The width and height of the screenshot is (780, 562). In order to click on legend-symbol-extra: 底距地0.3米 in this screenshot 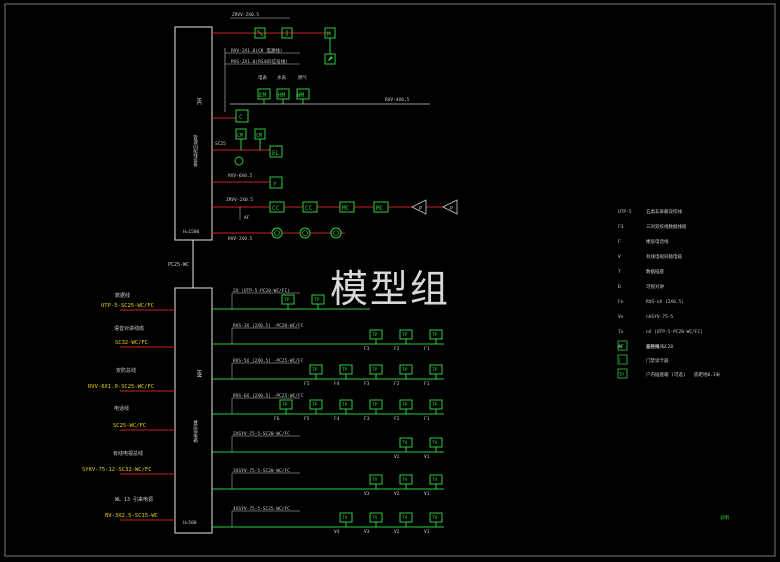, I will do `click(707, 374)`.